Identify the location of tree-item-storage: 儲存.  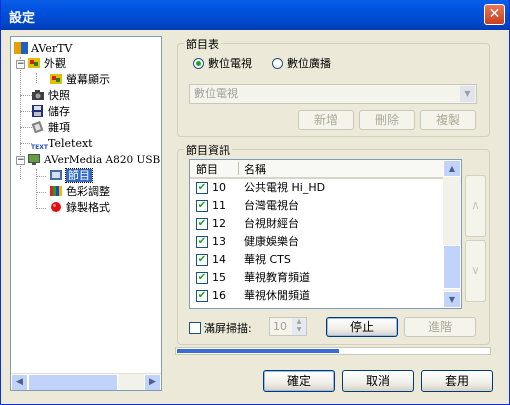
(50, 112).